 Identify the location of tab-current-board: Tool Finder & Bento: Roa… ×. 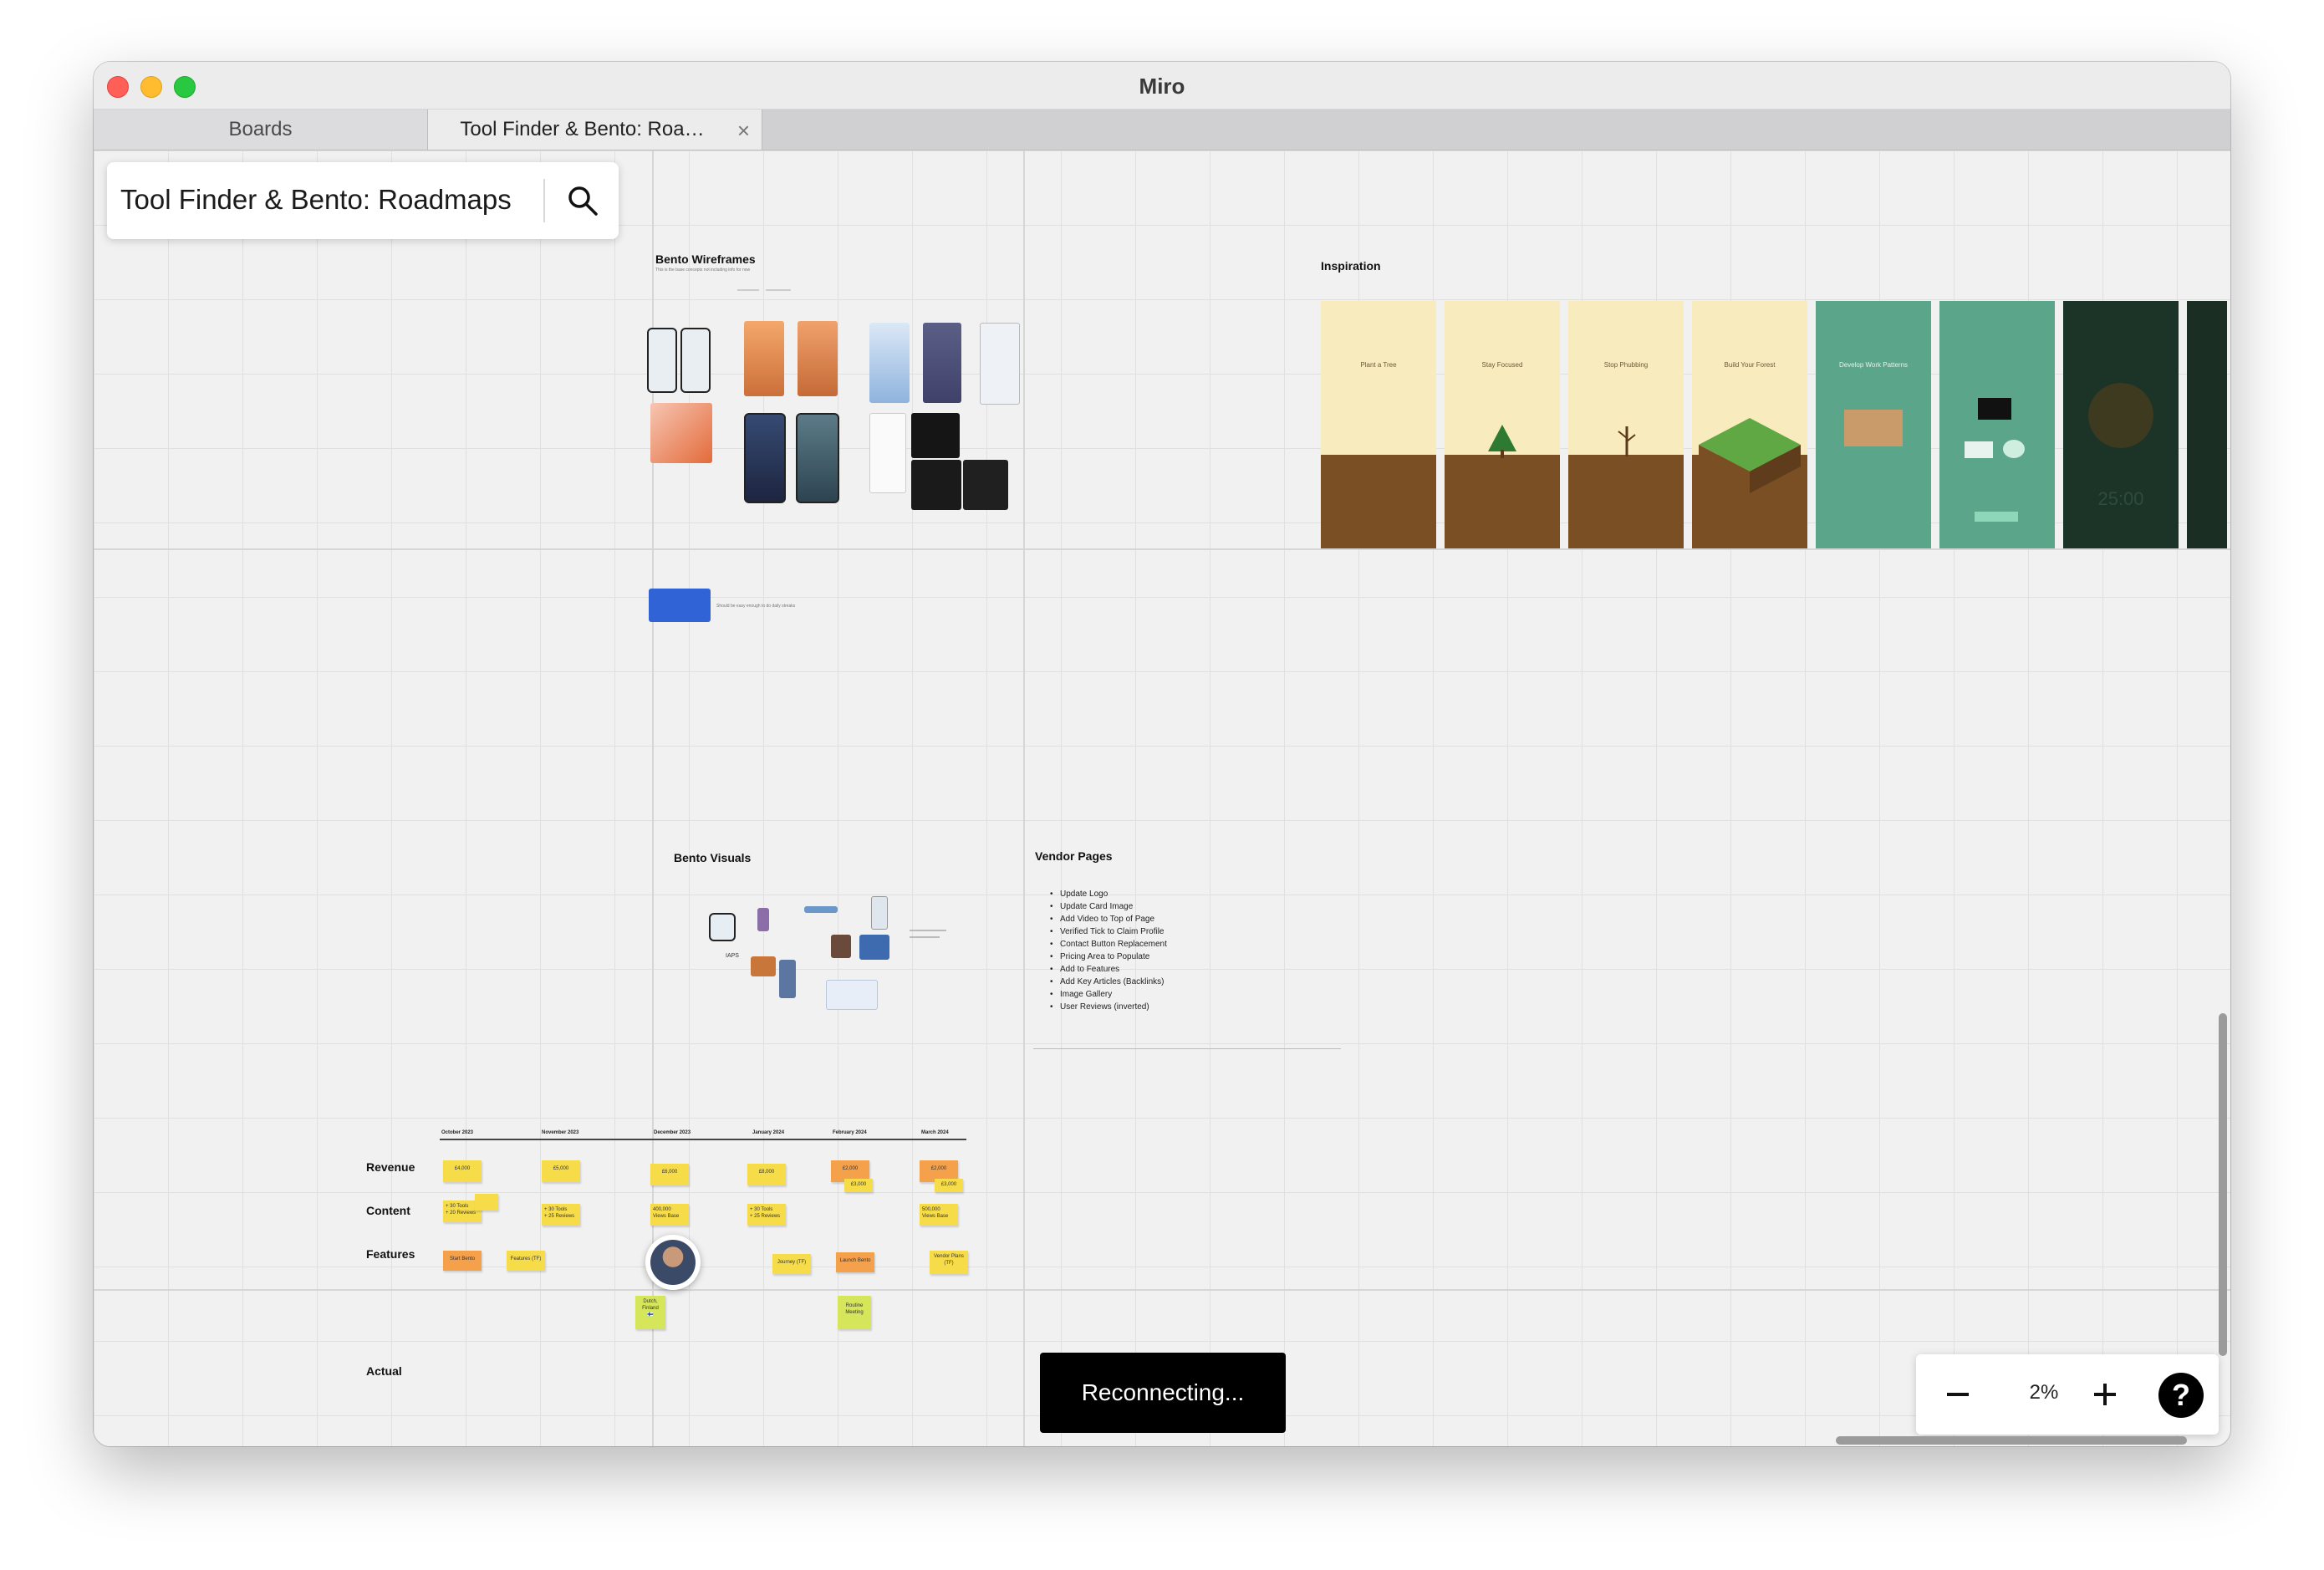
(595, 130).